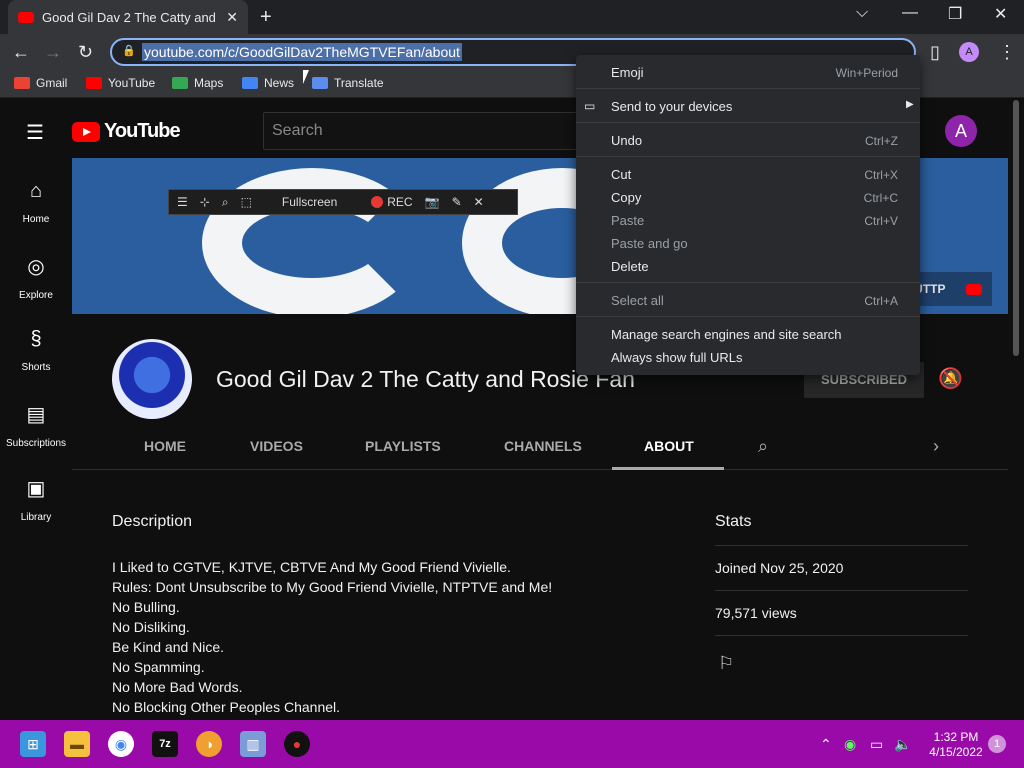 Image resolution: width=1024 pixels, height=768 pixels. Describe the element at coordinates (1007, 52) in the screenshot. I see `menu-kebab-icon: ⋮` at that location.